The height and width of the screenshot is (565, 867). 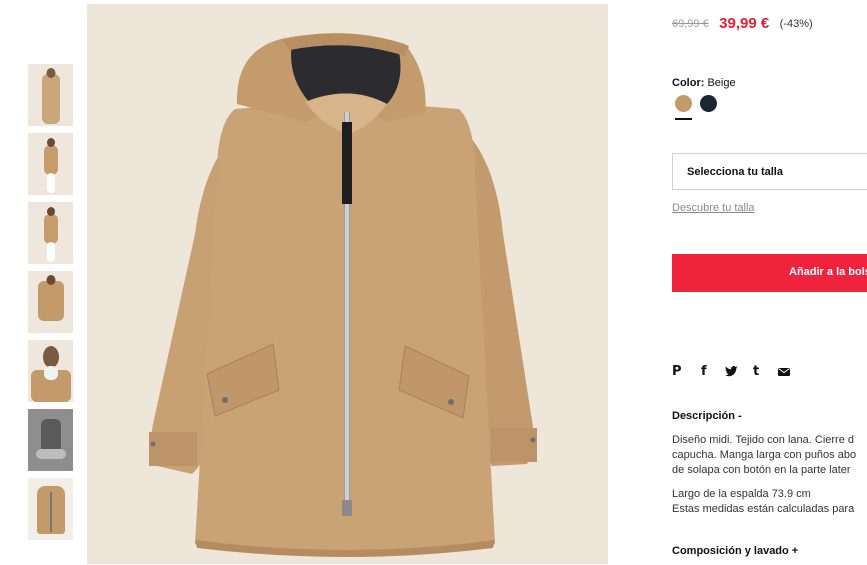 What do you see at coordinates (690, 23) in the screenshot?
I see `old-price: 69,99 €` at bounding box center [690, 23].